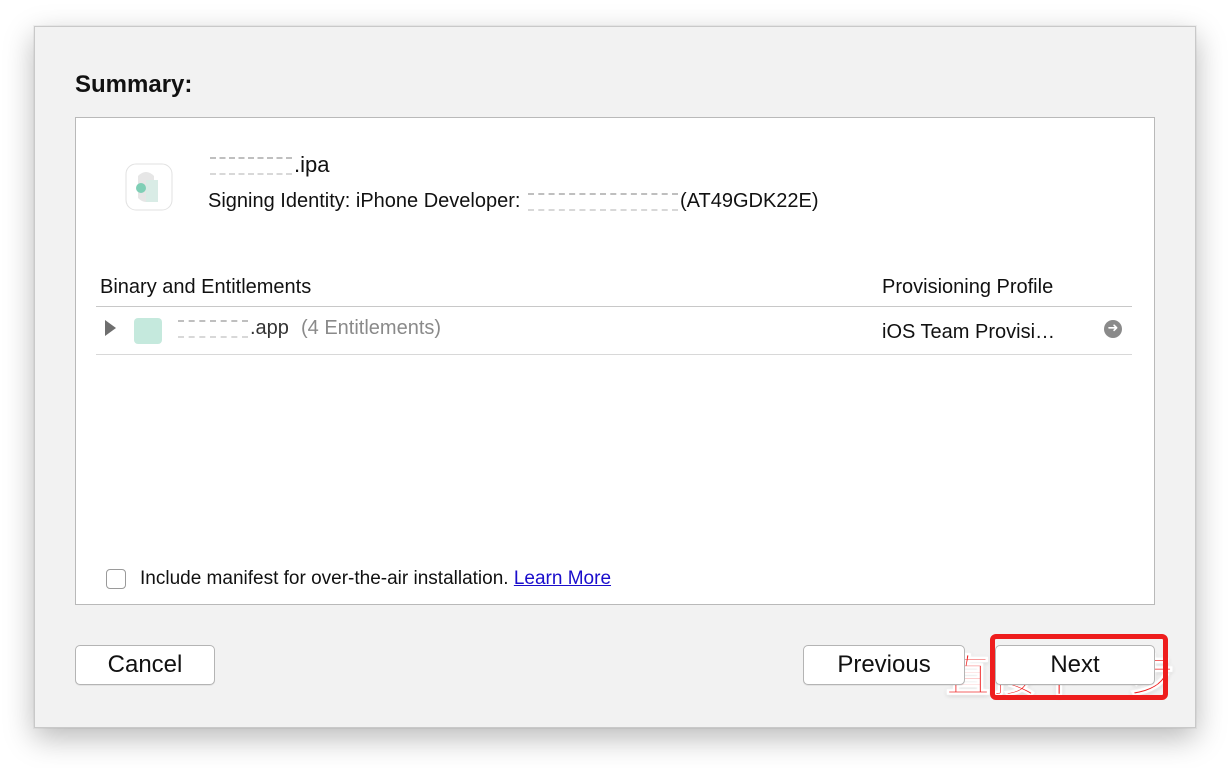 Image resolution: width=1228 pixels, height=768 pixels. What do you see at coordinates (116, 579) in the screenshot?
I see `manifest-checkbox` at bounding box center [116, 579].